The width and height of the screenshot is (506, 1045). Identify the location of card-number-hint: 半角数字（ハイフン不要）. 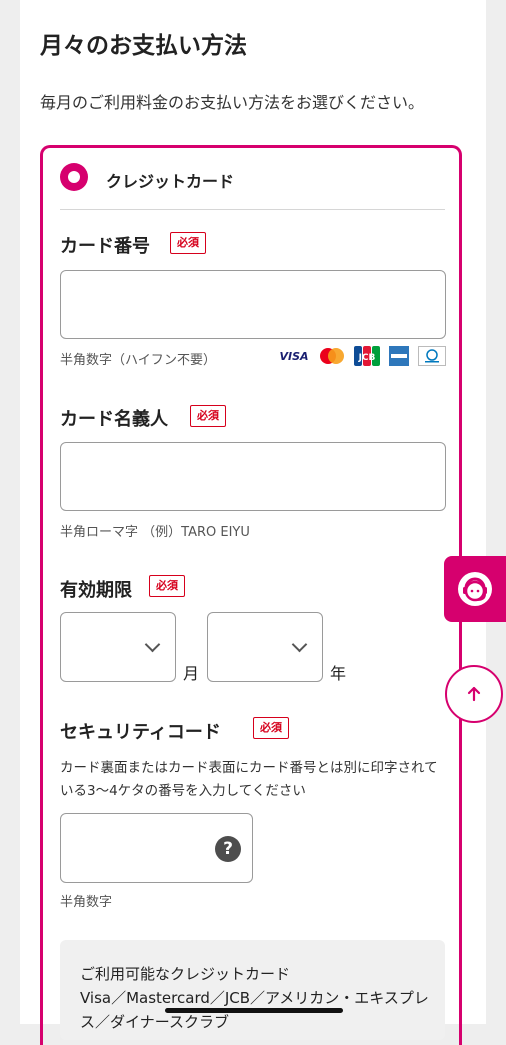
(138, 360).